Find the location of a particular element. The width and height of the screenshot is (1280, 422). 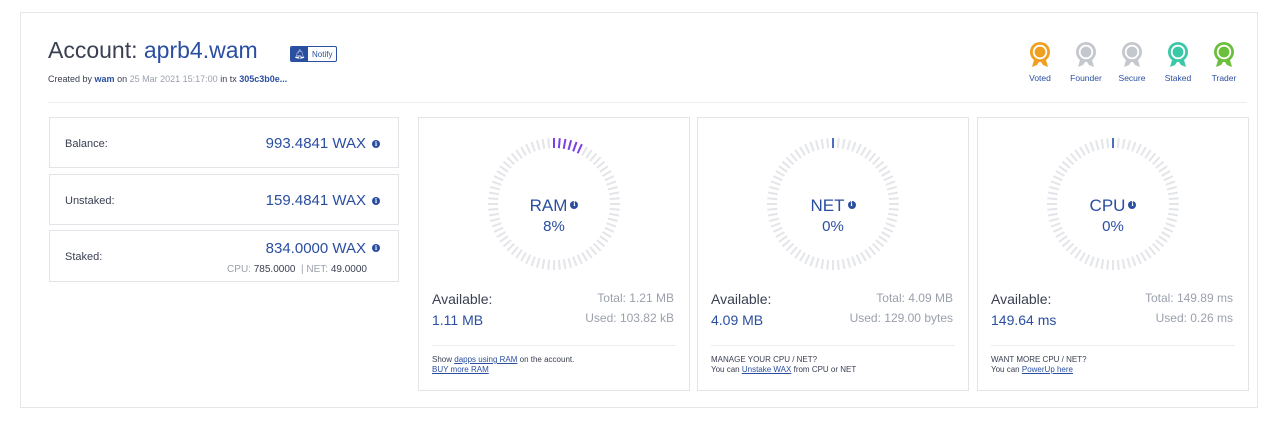

net-percent: 0% is located at coordinates (833, 226).